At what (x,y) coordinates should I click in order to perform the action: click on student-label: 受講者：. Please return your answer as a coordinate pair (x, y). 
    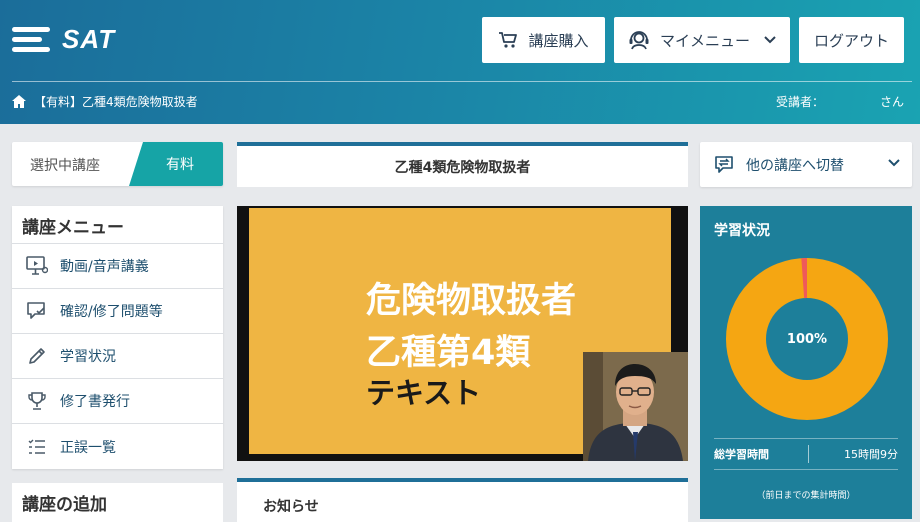
    Looking at the image, I should click on (799, 102).